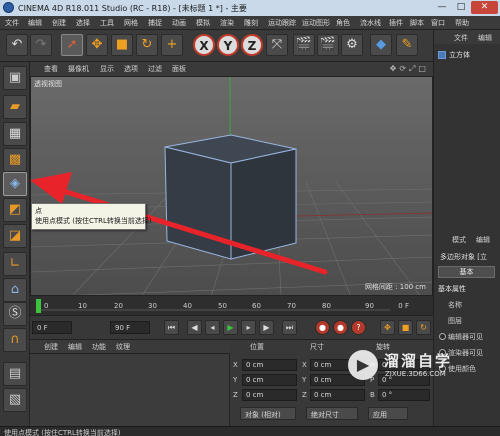 The image size is (500, 436). What do you see at coordinates (179, 69) in the screenshot?
I see `viewport-menu-panel: 面板` at bounding box center [179, 69].